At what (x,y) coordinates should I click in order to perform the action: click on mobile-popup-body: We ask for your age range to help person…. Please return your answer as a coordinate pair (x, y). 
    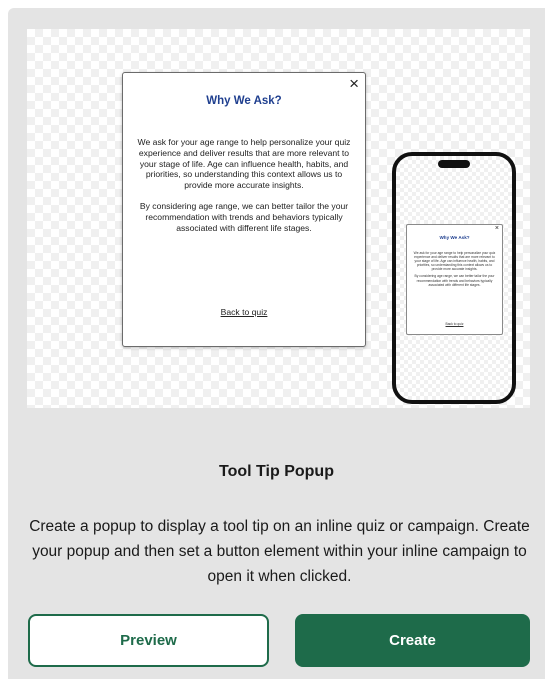
    Looking at the image, I should click on (454, 269).